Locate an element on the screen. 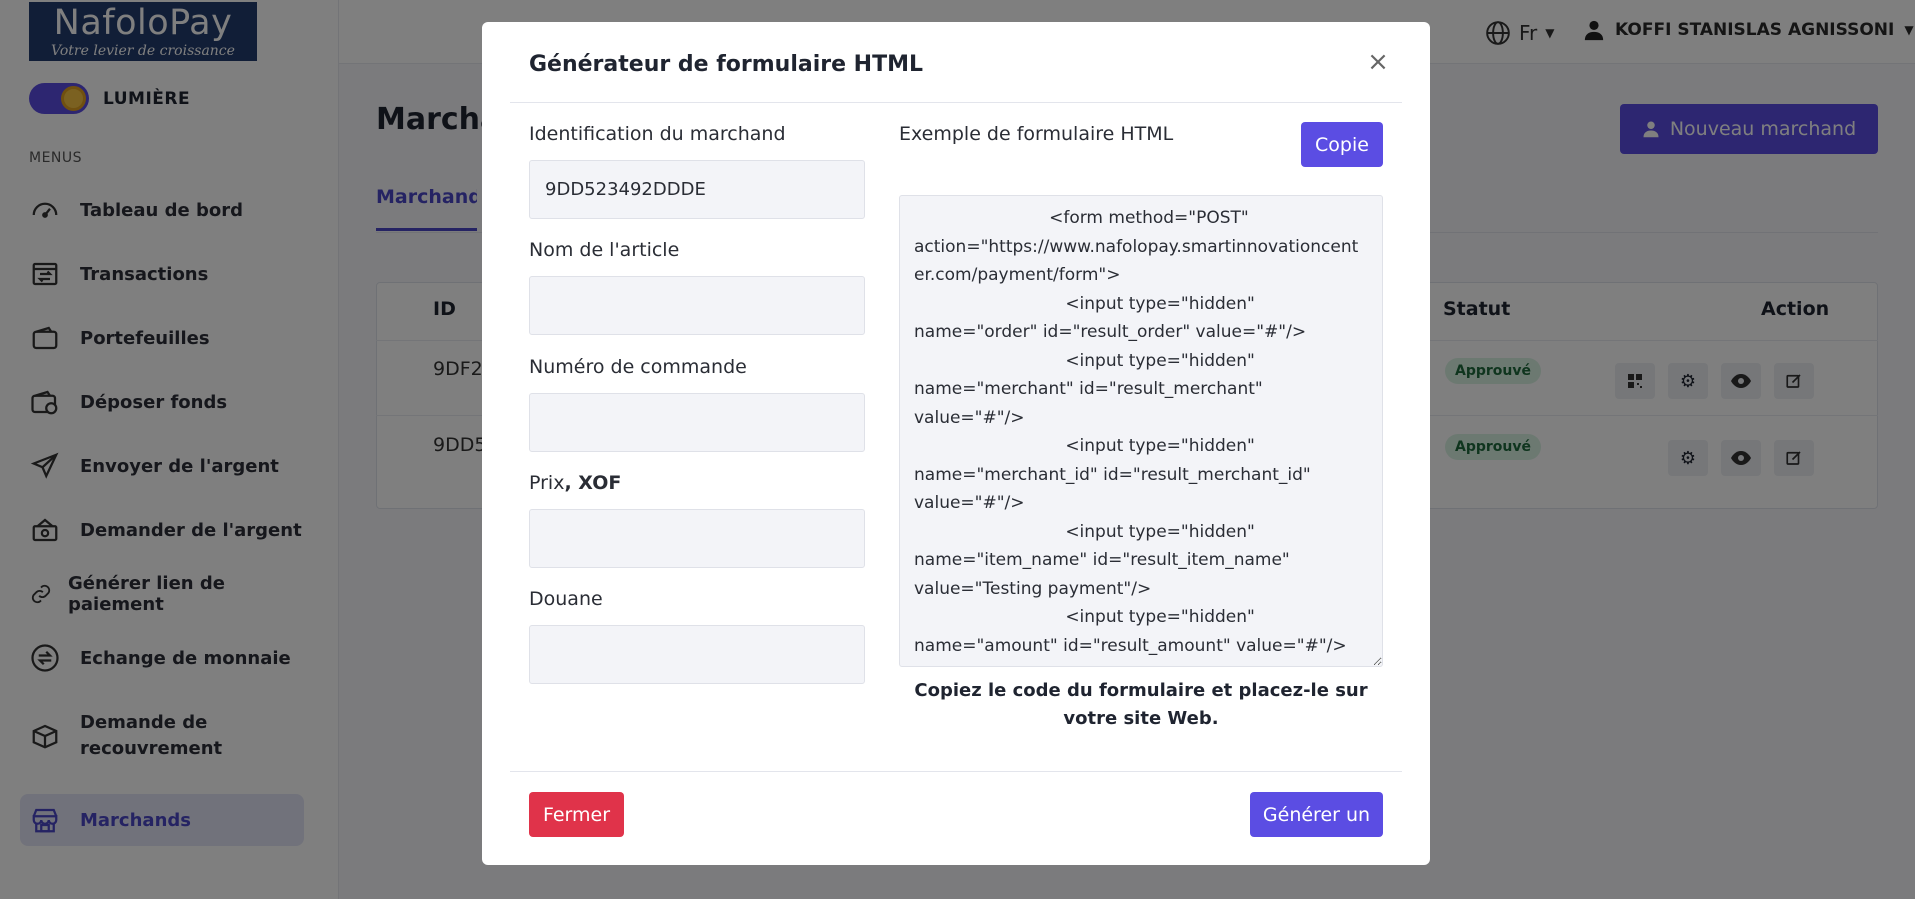  price-label-text: Prix is located at coordinates (547, 483).